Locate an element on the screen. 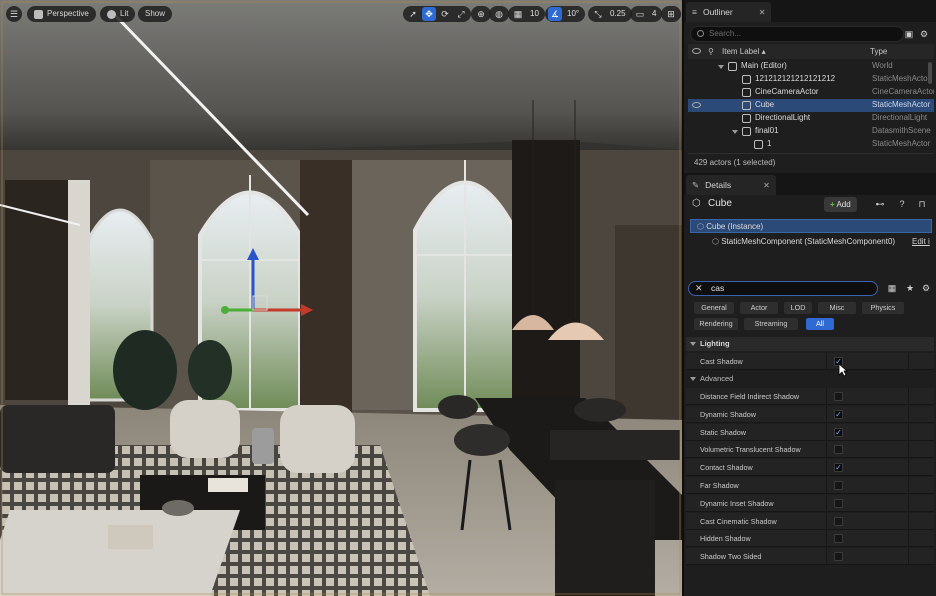 Image resolution: width=936 pixels, height=596 pixels. show-label: Show is located at coordinates (155, 13).